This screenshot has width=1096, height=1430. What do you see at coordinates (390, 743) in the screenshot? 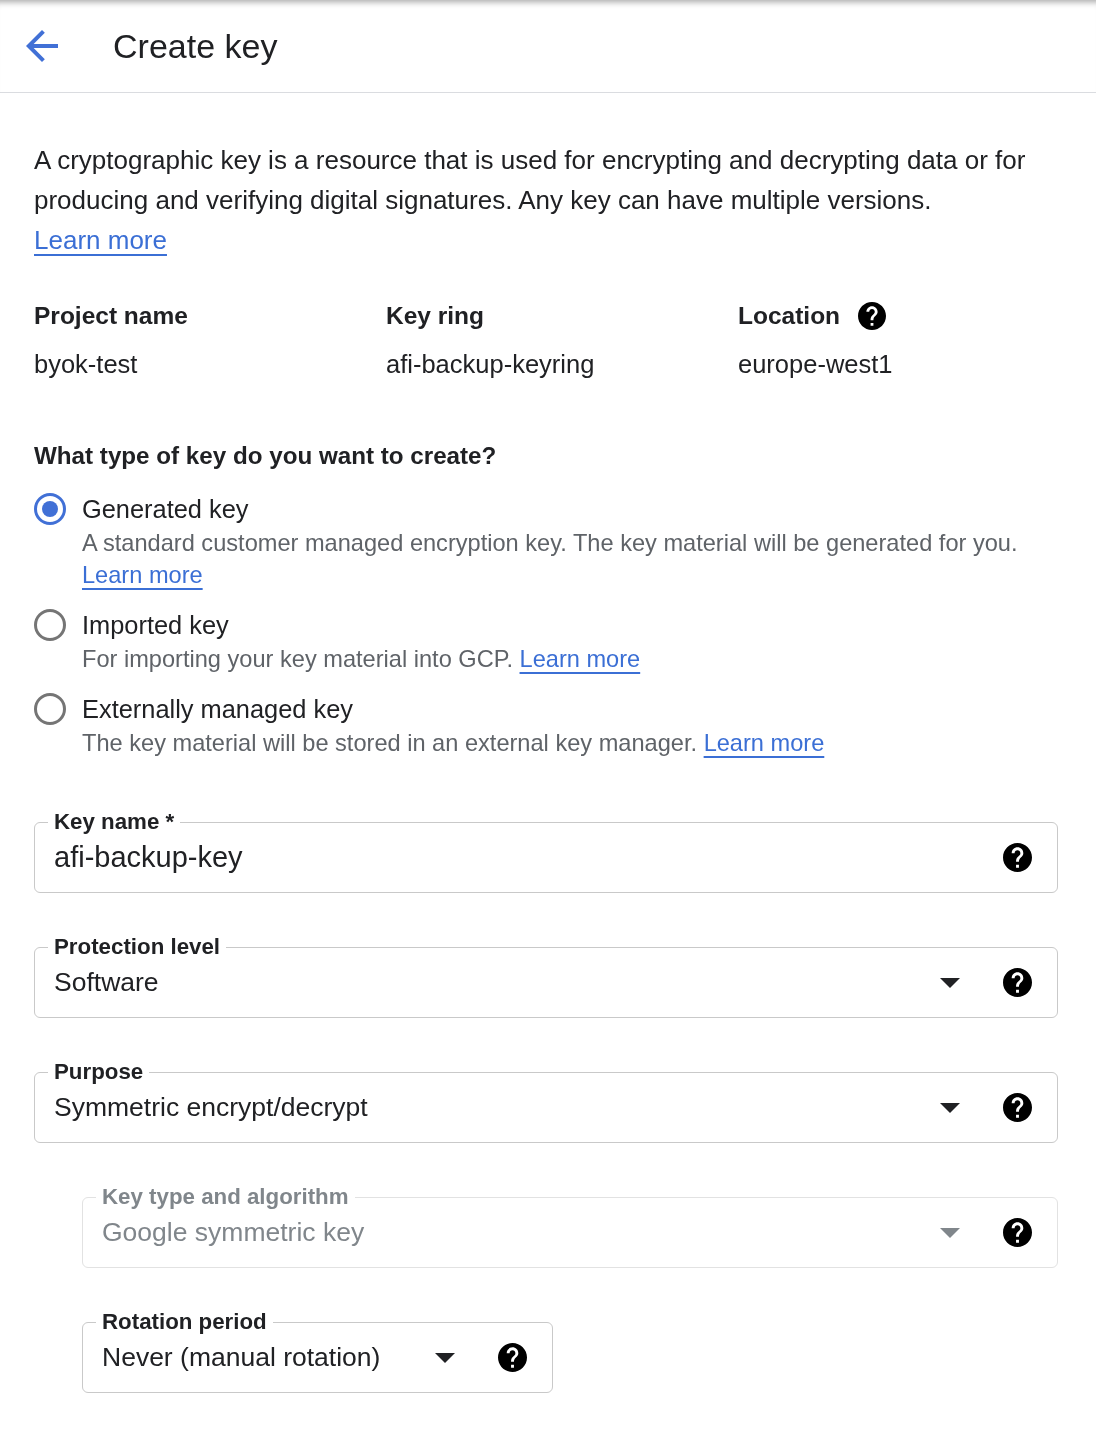
I see `option-description: The key material will be stored in an external key manager.` at bounding box center [390, 743].